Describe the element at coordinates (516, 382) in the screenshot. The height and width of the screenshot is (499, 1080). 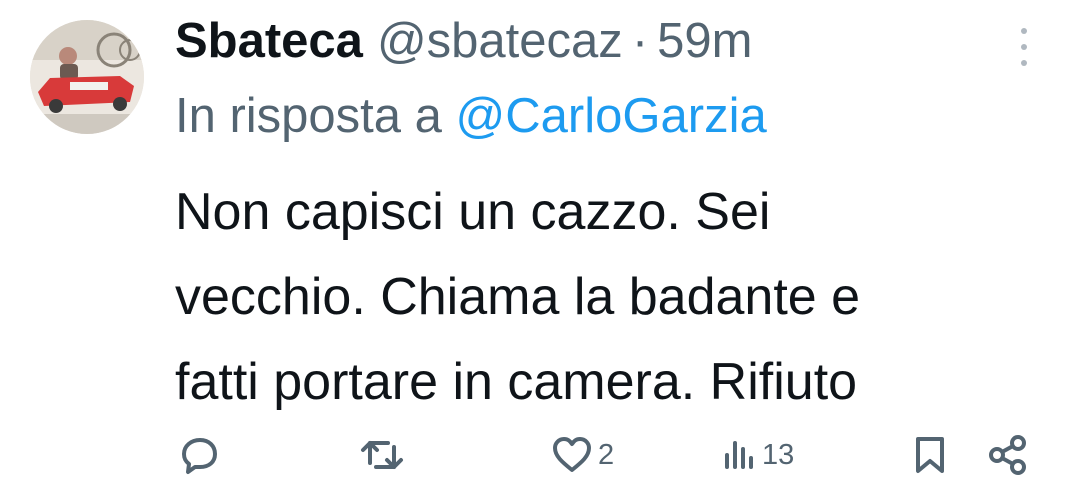
I see `tweet-text-line: fatti portare in camera. Rifiuto` at that location.